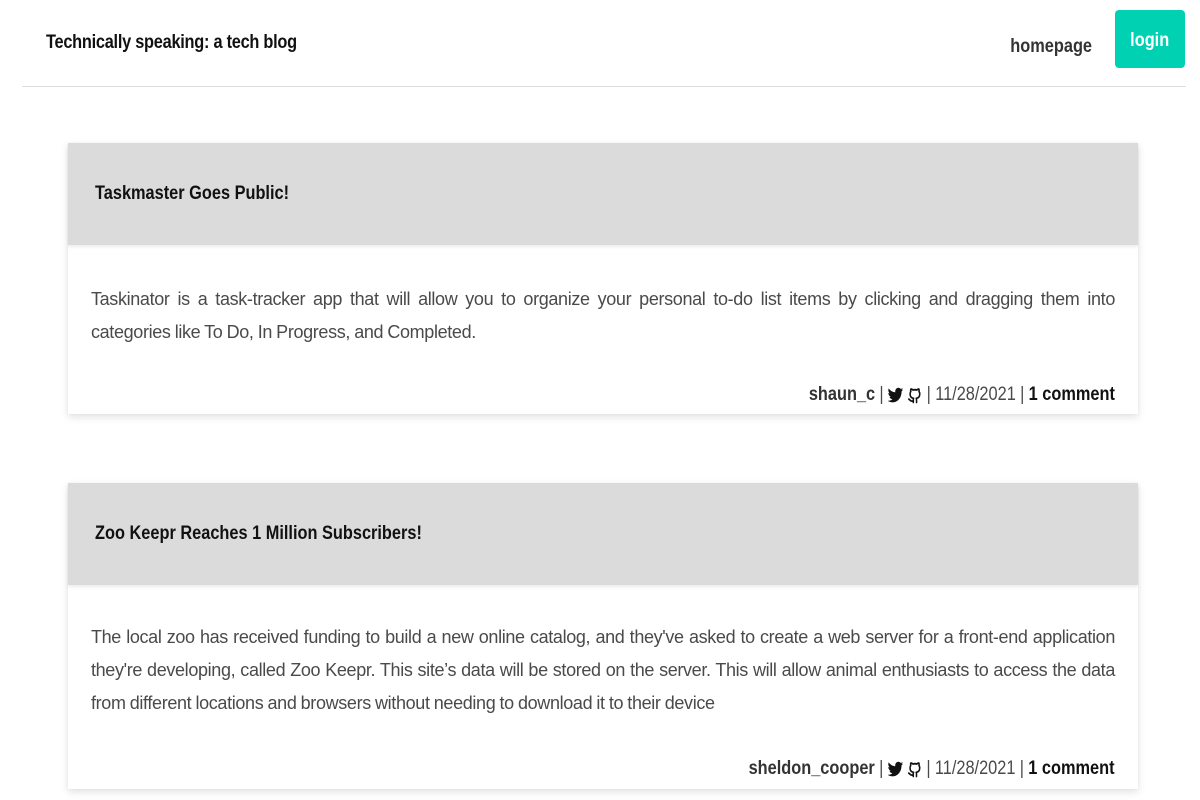 This screenshot has height=800, width=1200. I want to click on post-meta: shaun_c | | 11/28/2021 | 1 comment, so click(962, 395).